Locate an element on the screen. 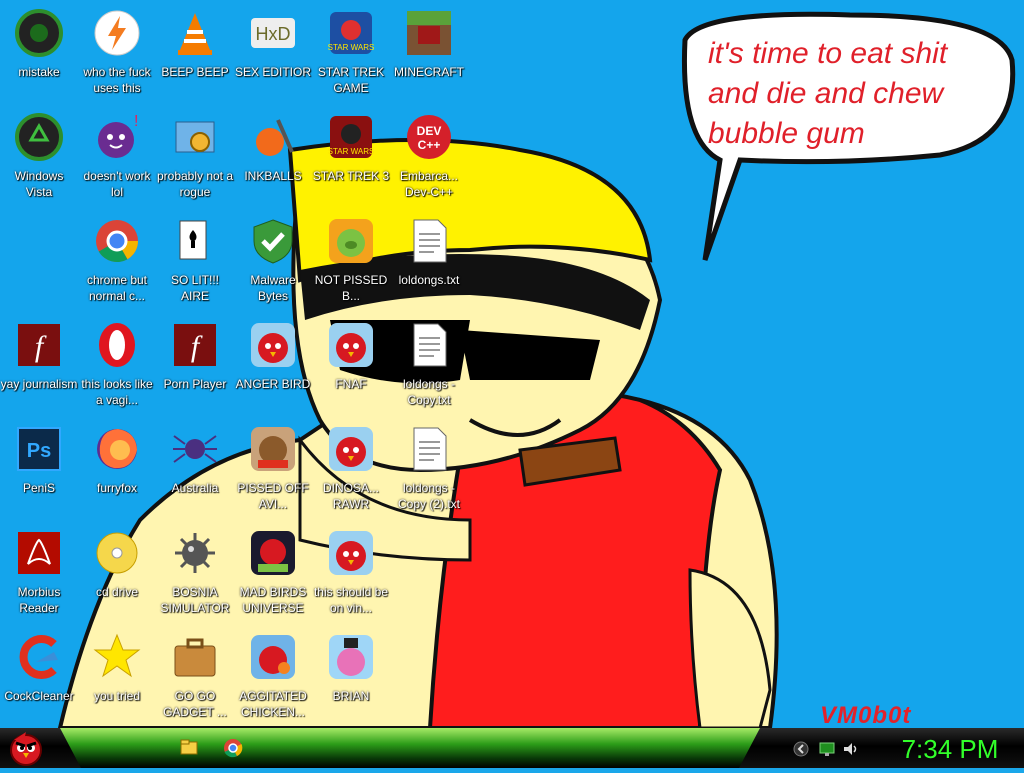 This screenshot has width=1024, height=773. angry-bird-start-icon is located at coordinates (26, 749).